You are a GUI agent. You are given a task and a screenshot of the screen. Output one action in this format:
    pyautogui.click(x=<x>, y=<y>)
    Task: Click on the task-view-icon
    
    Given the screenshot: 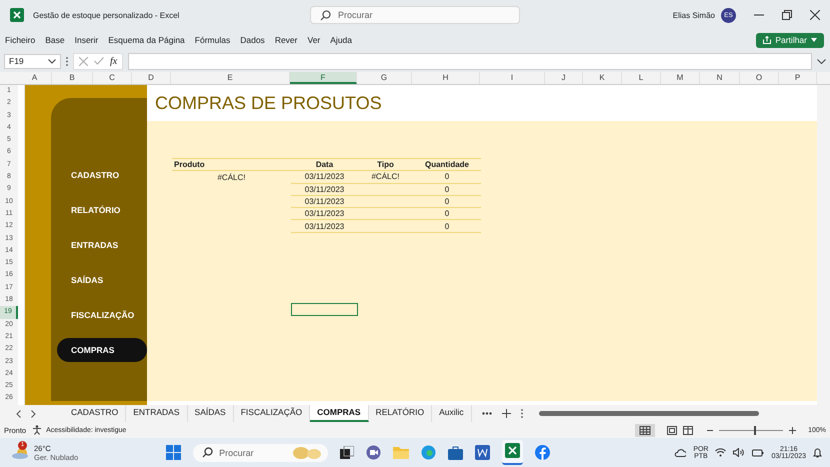 What is the action you would take?
    pyautogui.click(x=347, y=452)
    